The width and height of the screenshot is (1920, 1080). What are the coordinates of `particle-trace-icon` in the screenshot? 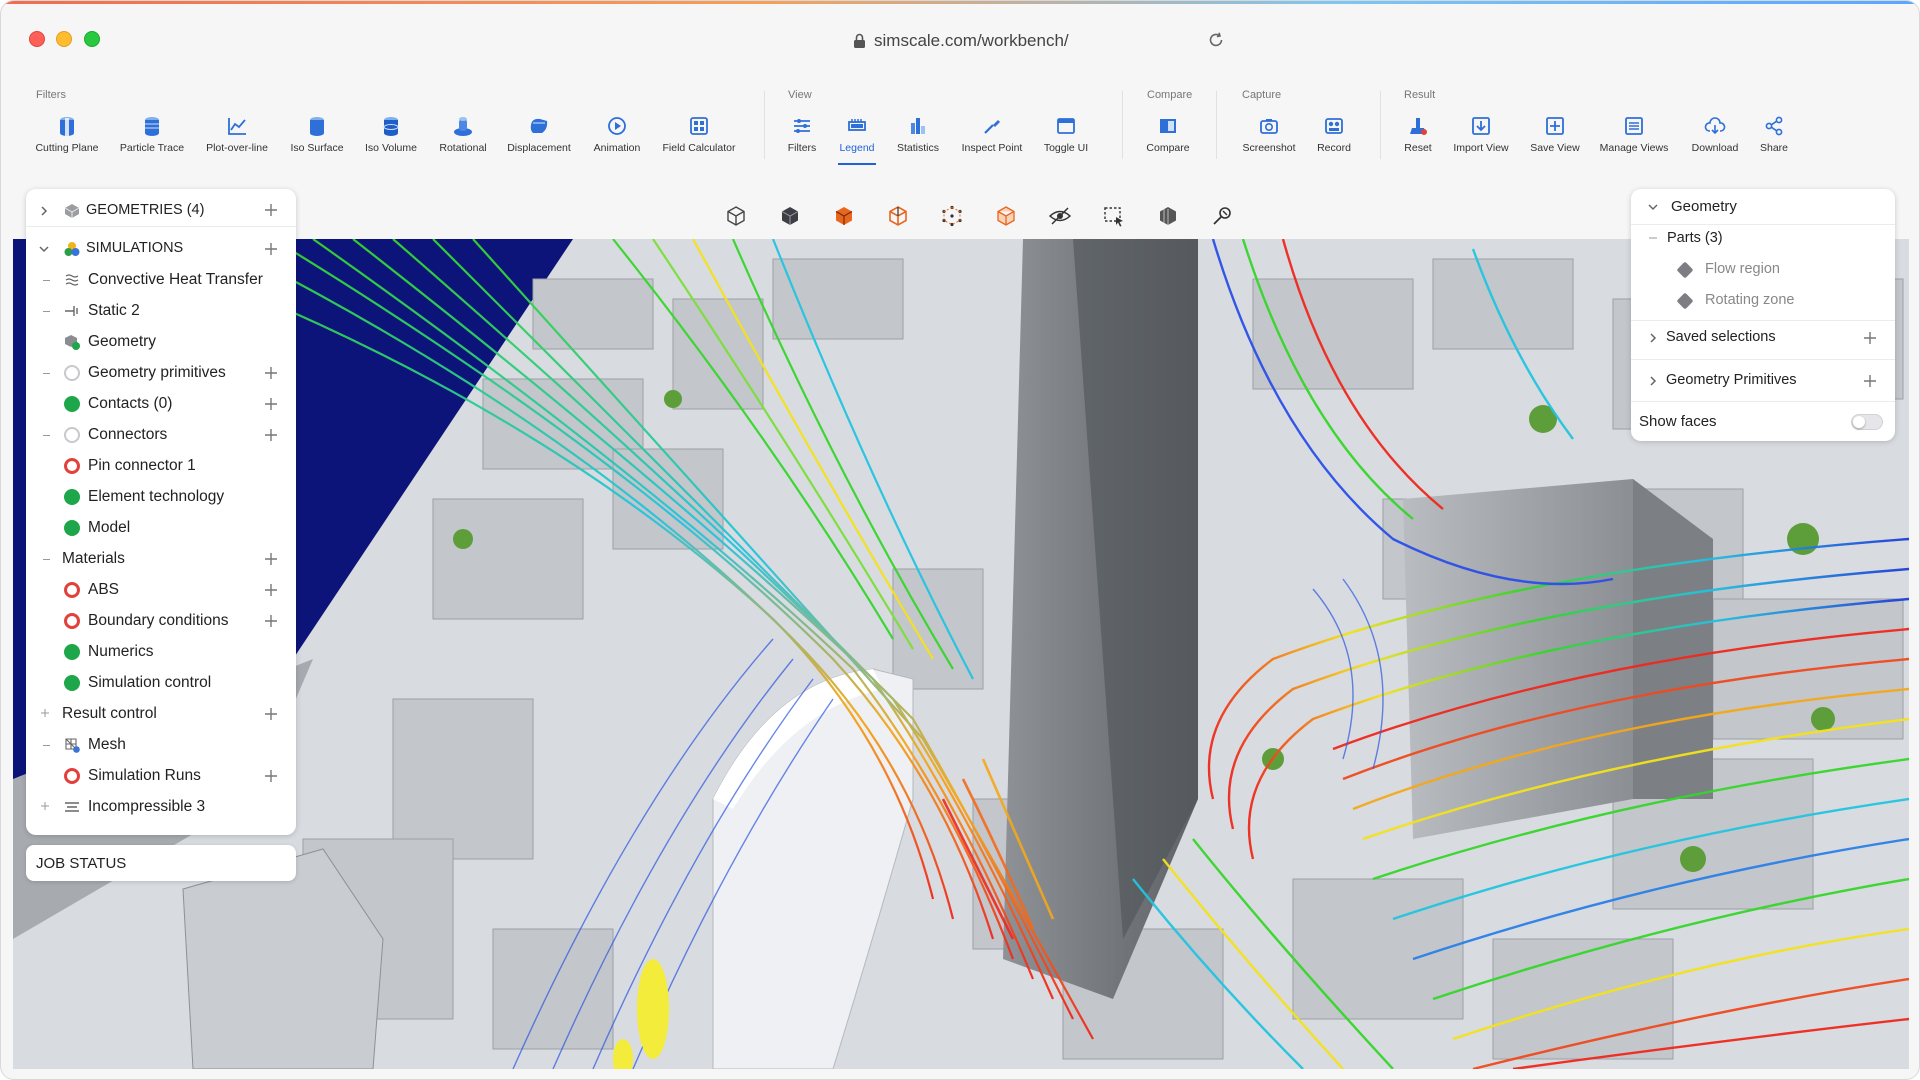 It's located at (152, 126).